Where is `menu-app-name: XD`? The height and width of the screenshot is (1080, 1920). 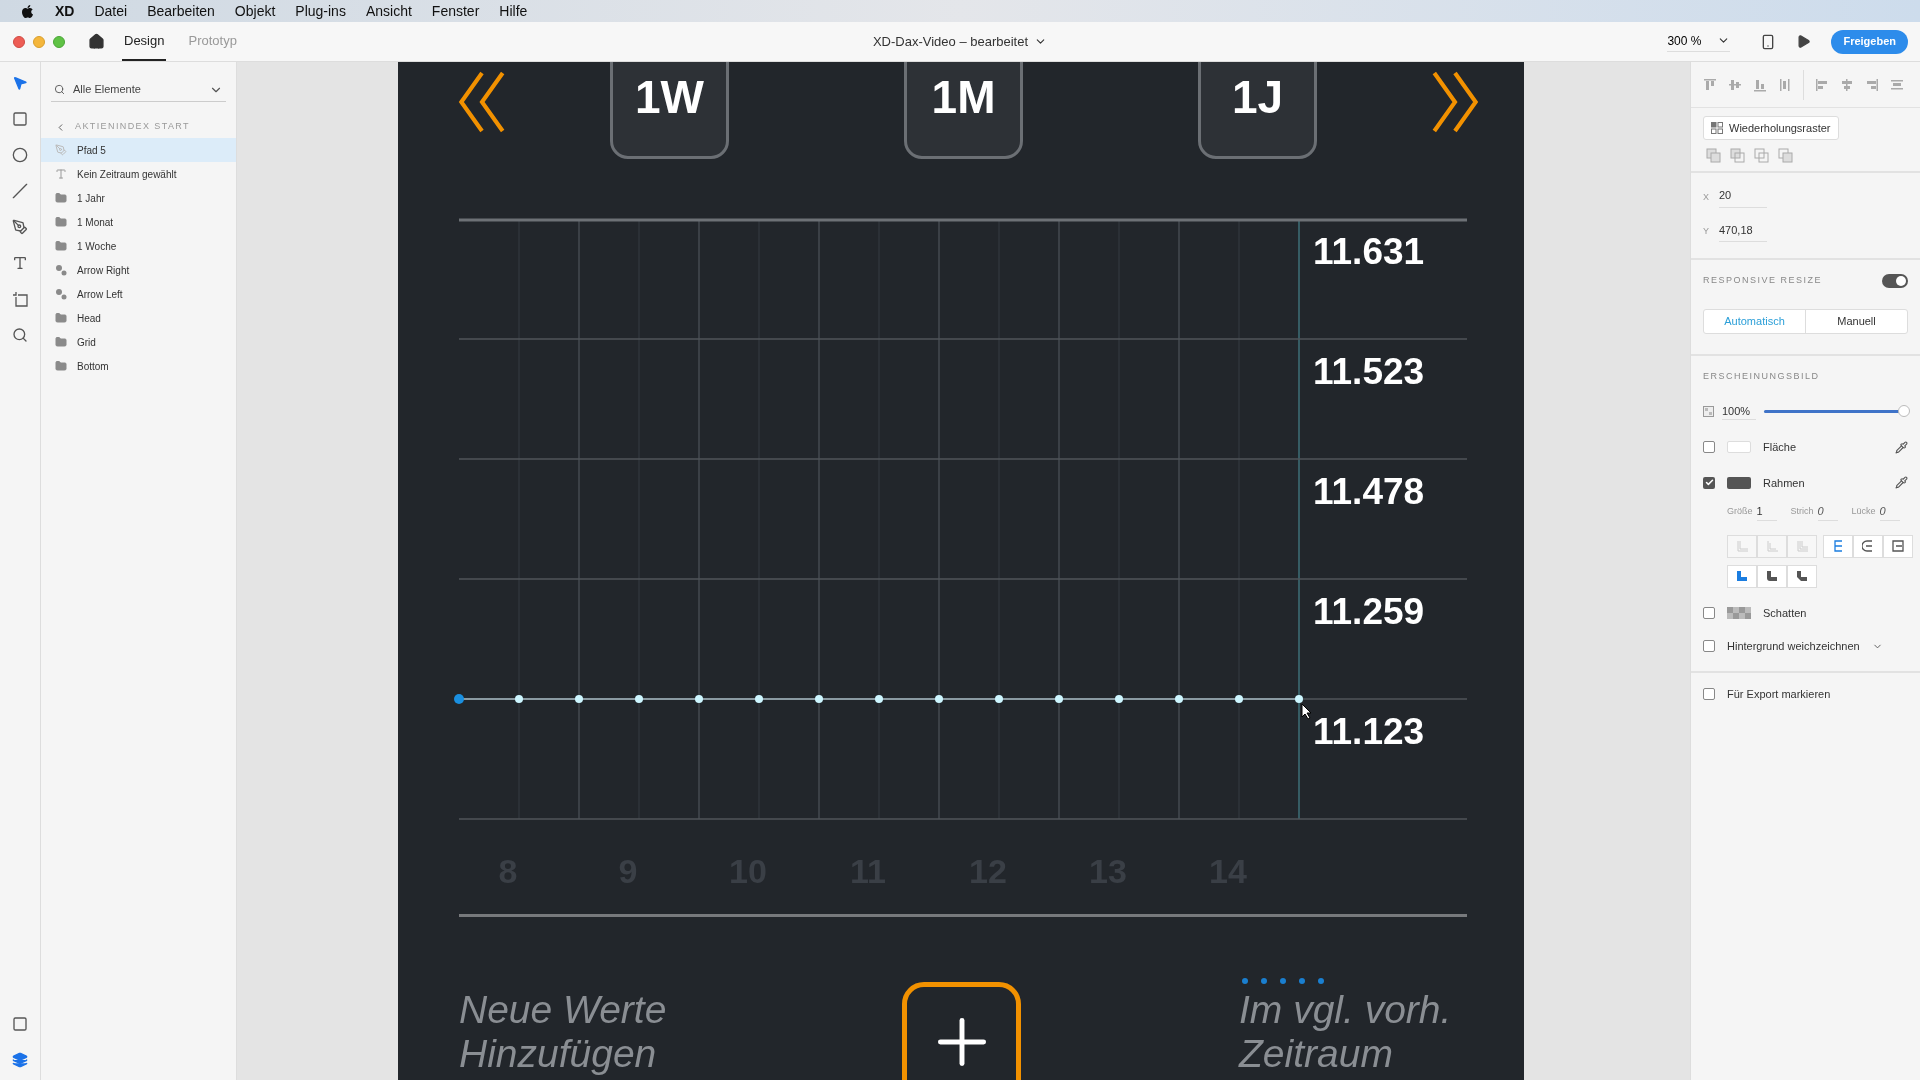
menu-app-name: XD is located at coordinates (65, 11).